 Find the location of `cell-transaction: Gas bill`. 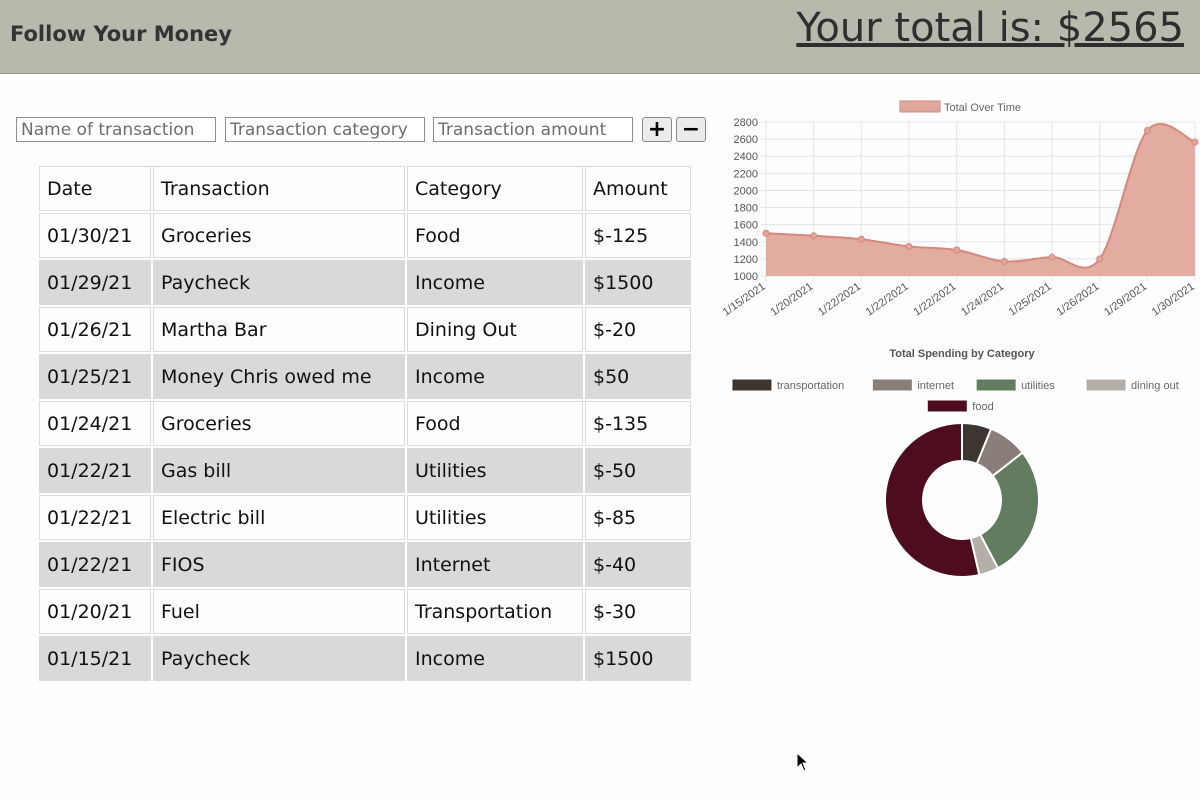

cell-transaction: Gas bill is located at coordinates (279, 470).